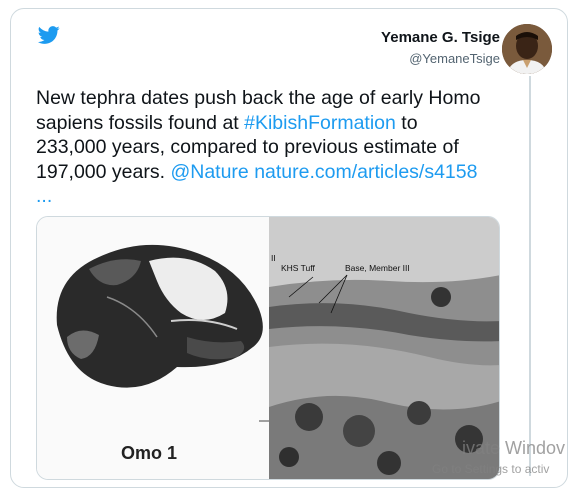 This screenshot has width=578, height=488. I want to click on tweet-text-segment: sapiens fossils found at, so click(140, 122).